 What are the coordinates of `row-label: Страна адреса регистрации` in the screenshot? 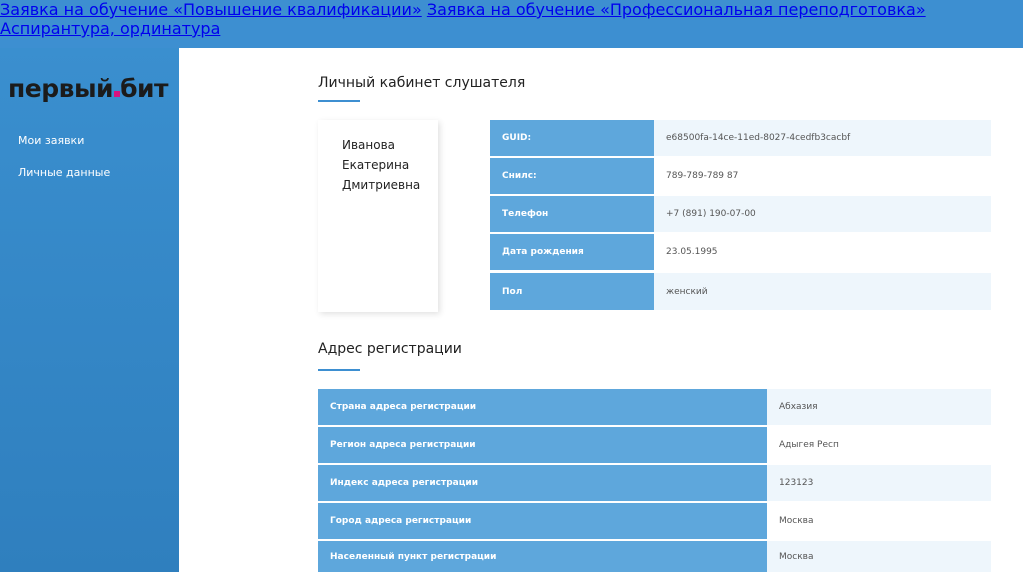 It's located at (542, 407).